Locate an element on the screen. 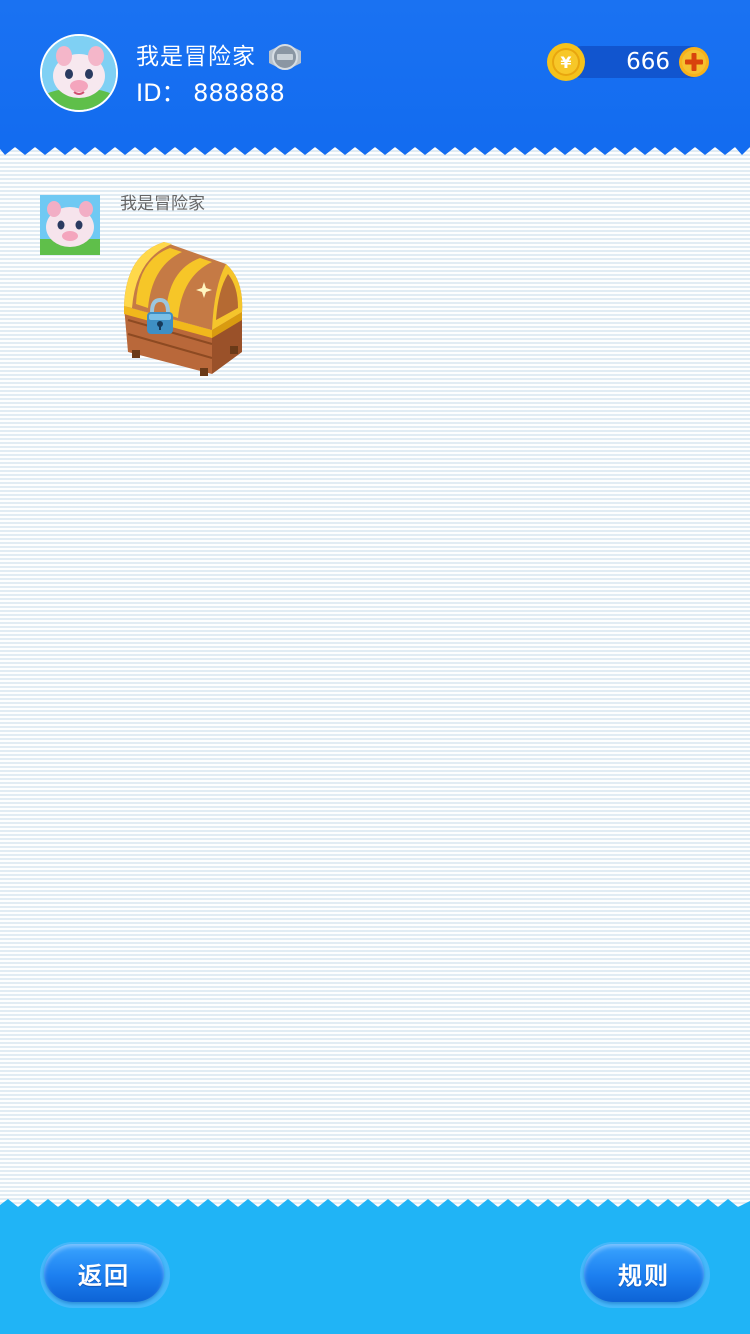 This screenshot has height=1334, width=750. message-avatar is located at coordinates (70, 225).